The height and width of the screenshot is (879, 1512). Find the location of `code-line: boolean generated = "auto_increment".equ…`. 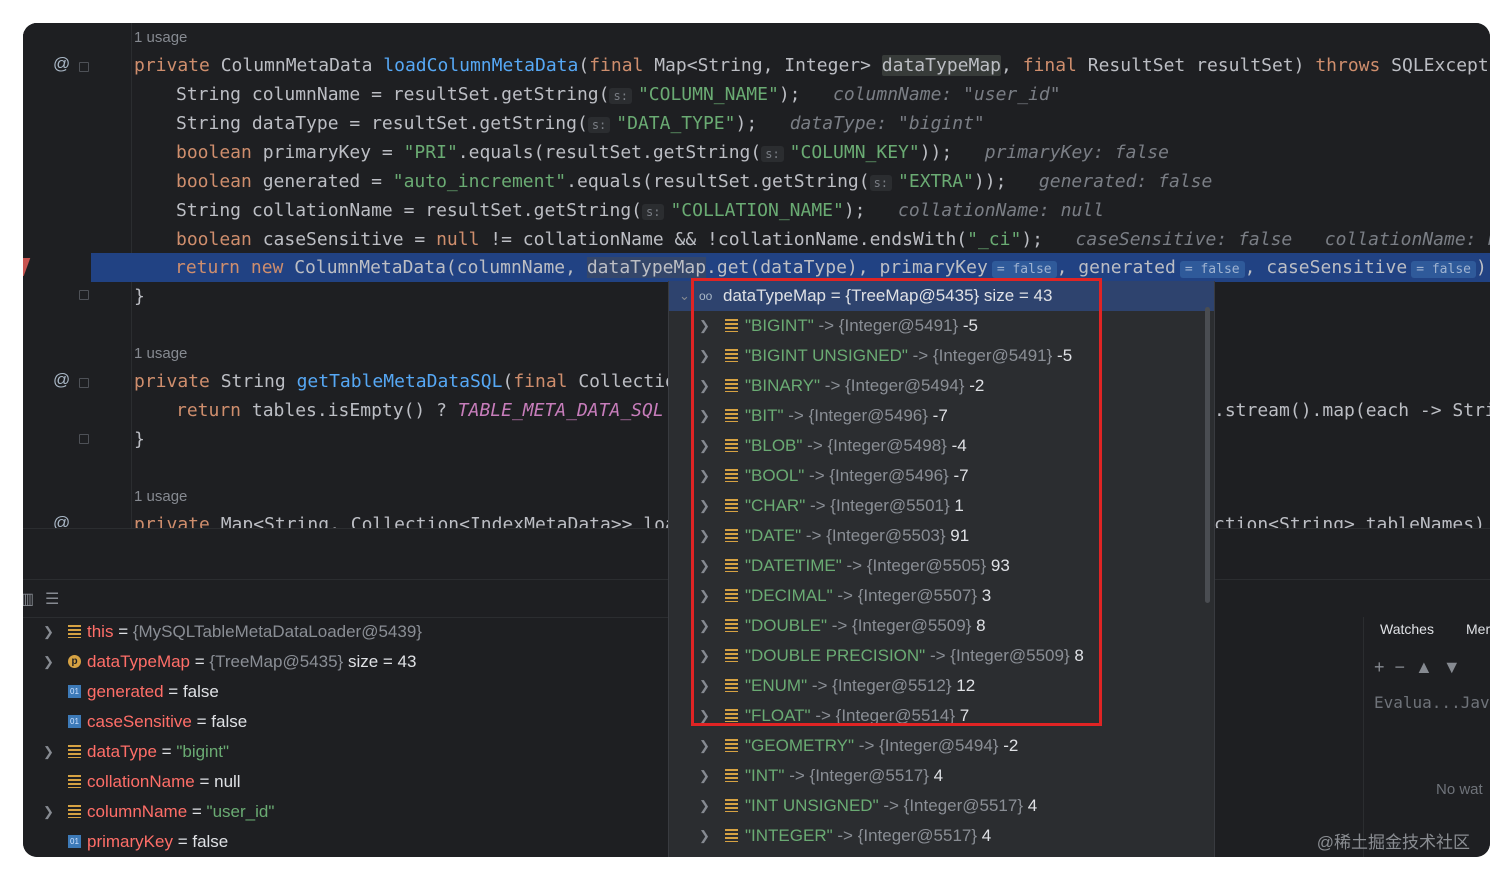

code-line: boolean generated = "auto_increment".equ… is located at coordinates (694, 181).